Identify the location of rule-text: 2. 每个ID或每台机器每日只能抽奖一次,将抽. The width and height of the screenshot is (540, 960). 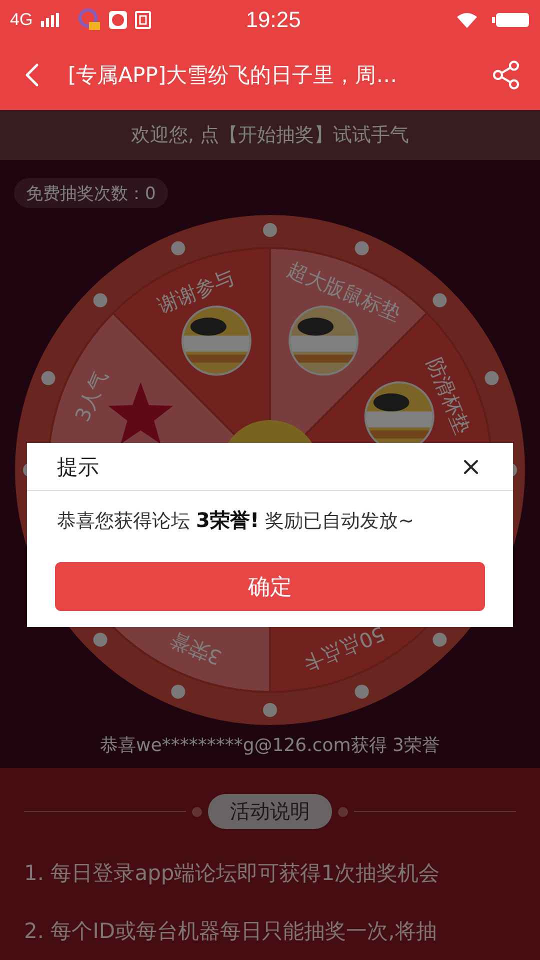
(231, 931).